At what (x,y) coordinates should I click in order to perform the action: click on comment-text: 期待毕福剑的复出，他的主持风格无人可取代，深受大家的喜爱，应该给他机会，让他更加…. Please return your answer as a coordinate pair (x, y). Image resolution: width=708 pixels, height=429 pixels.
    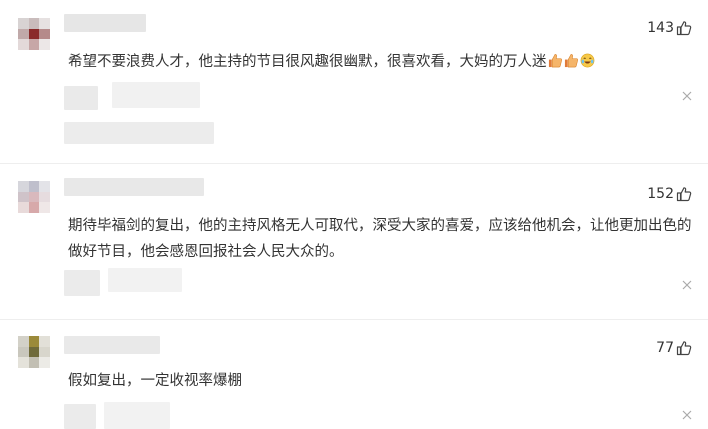
    Looking at the image, I should click on (380, 239).